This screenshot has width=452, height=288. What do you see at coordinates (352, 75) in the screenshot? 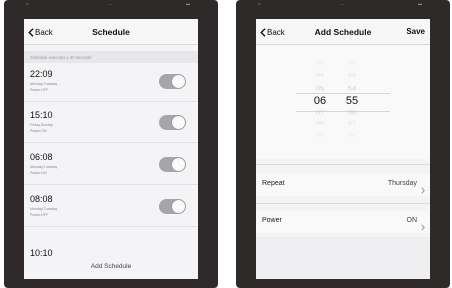
I see `minute-option: 53` at bounding box center [352, 75].